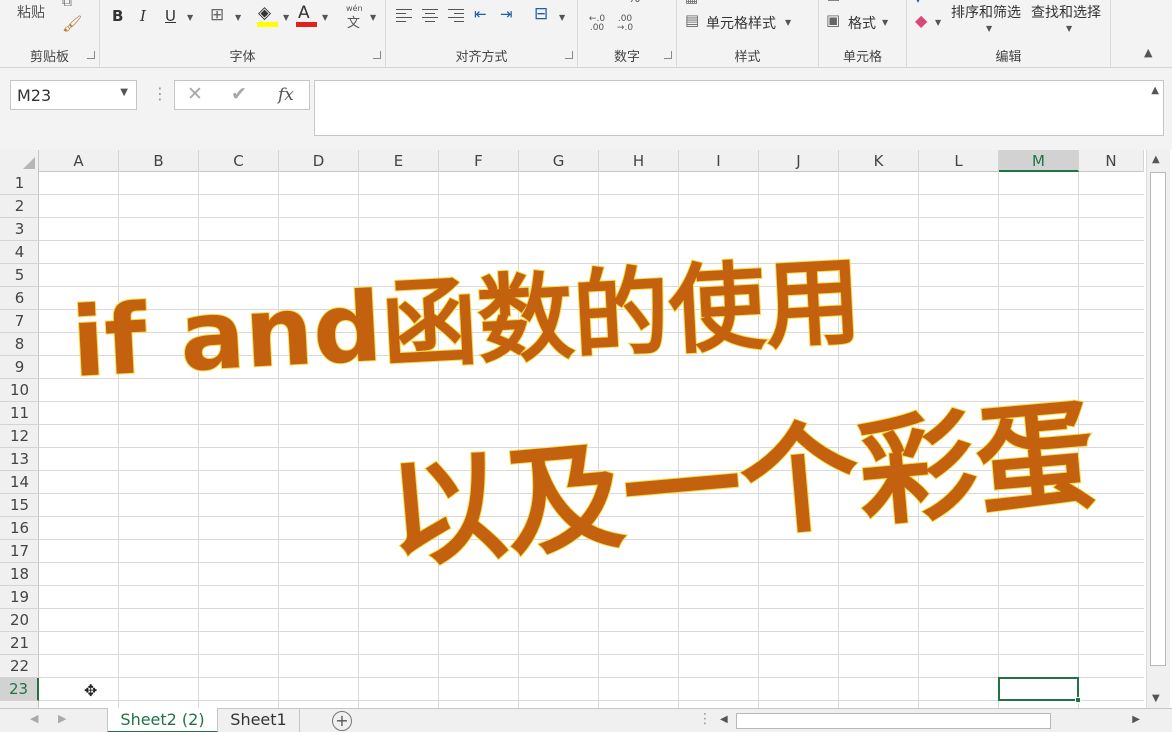 The height and width of the screenshot is (732, 1172). I want to click on row-header-9: 9, so click(19, 367).